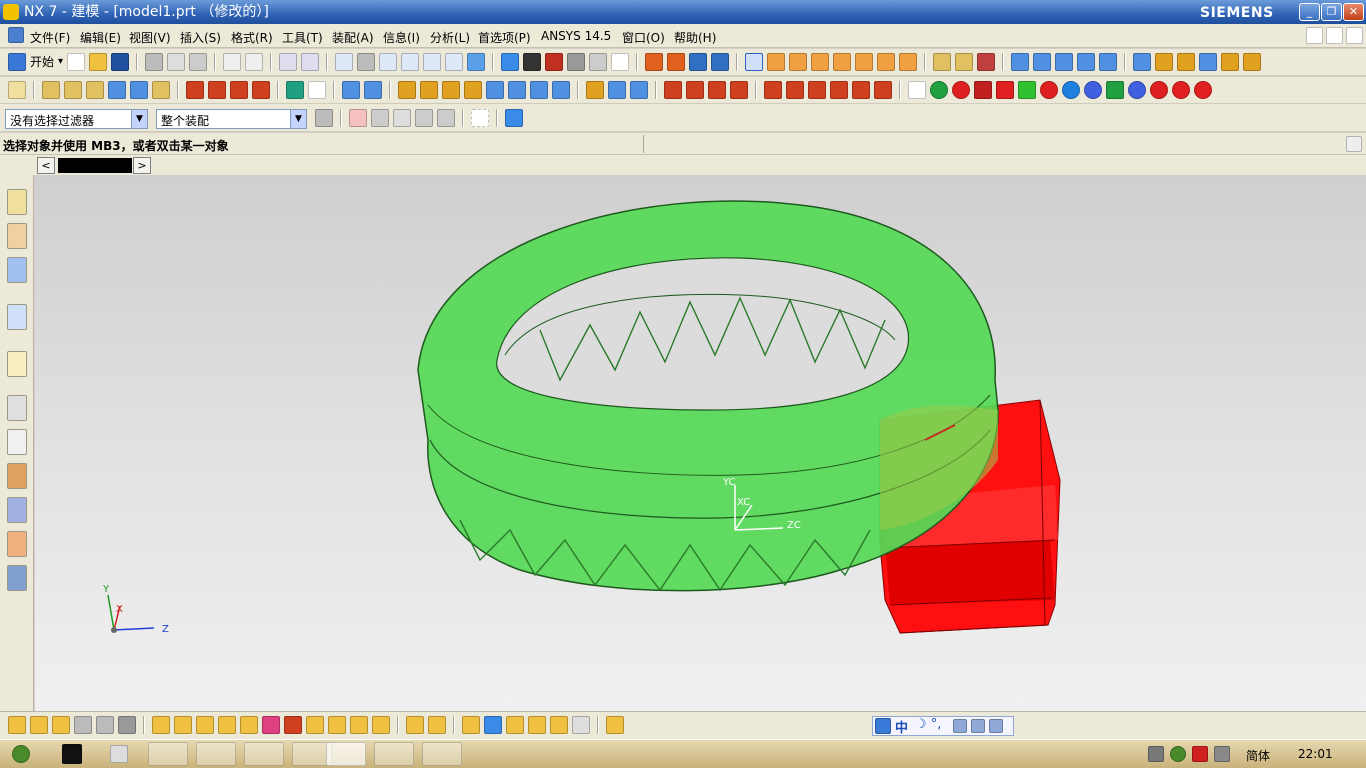 Image resolution: width=1366 pixels, height=768 pixels. What do you see at coordinates (961, 90) in the screenshot?
I see `red-gear-icon` at bounding box center [961, 90].